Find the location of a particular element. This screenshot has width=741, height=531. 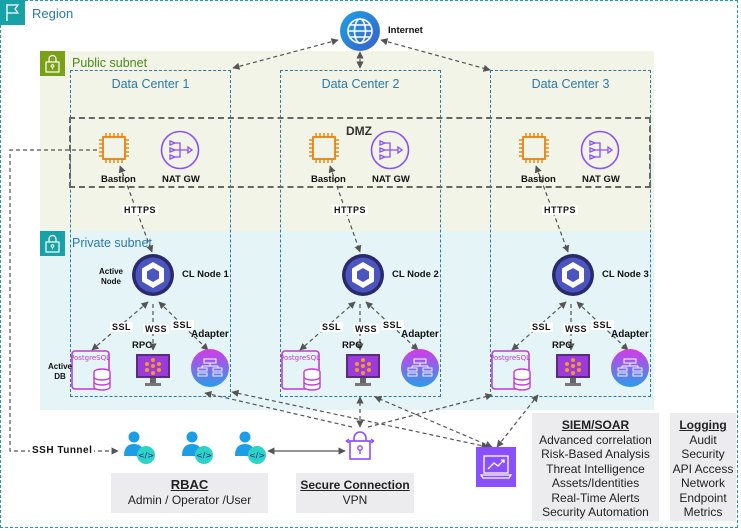

siem-monitoring-icon is located at coordinates (496, 467).